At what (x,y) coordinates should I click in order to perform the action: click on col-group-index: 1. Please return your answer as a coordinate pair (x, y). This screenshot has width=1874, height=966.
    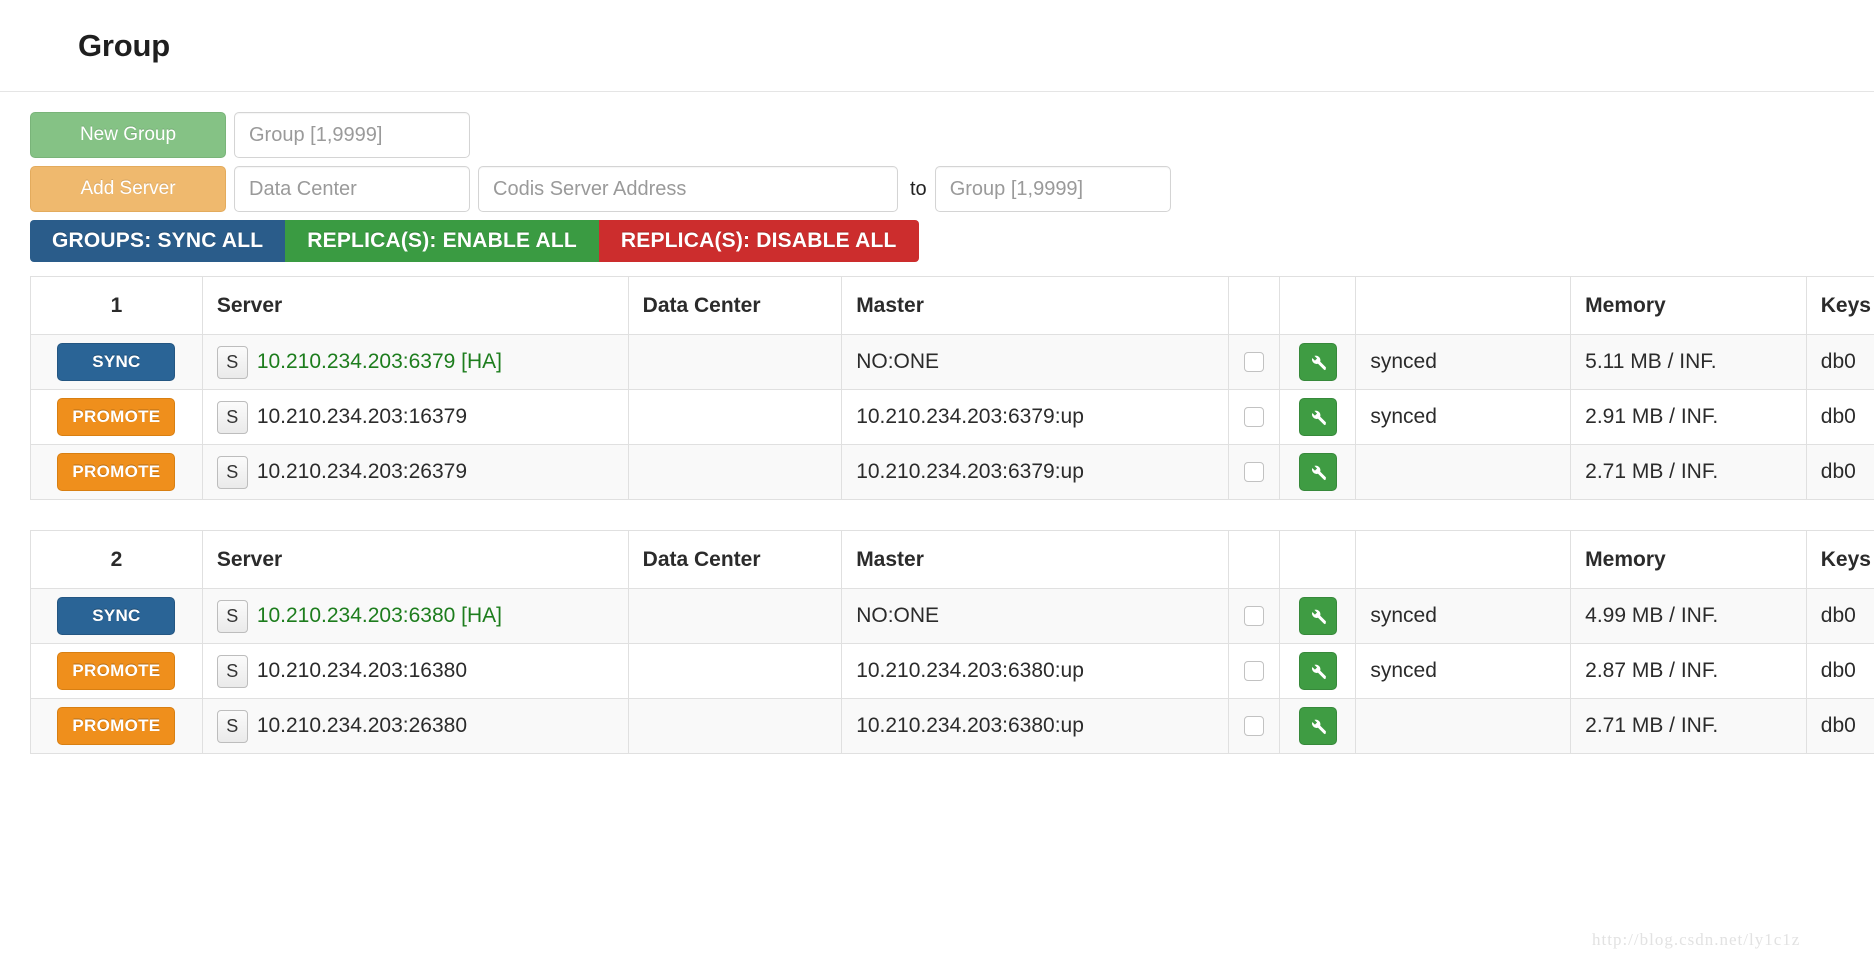
    Looking at the image, I should click on (116, 305).